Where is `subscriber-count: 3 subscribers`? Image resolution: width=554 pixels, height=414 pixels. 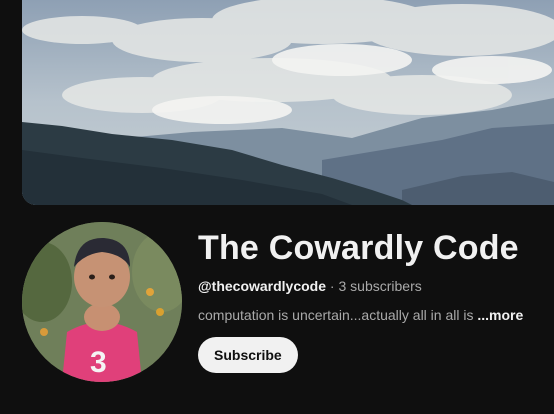
subscriber-count: 3 subscribers is located at coordinates (380, 286).